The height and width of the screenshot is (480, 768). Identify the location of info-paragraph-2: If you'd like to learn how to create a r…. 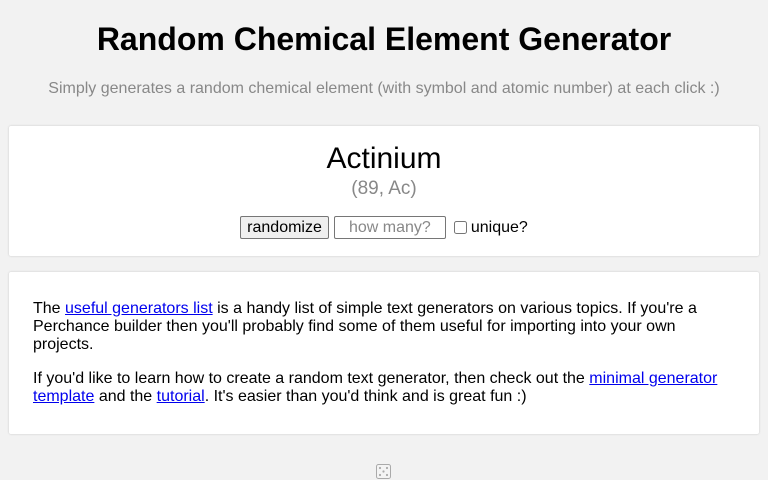
(383, 388).